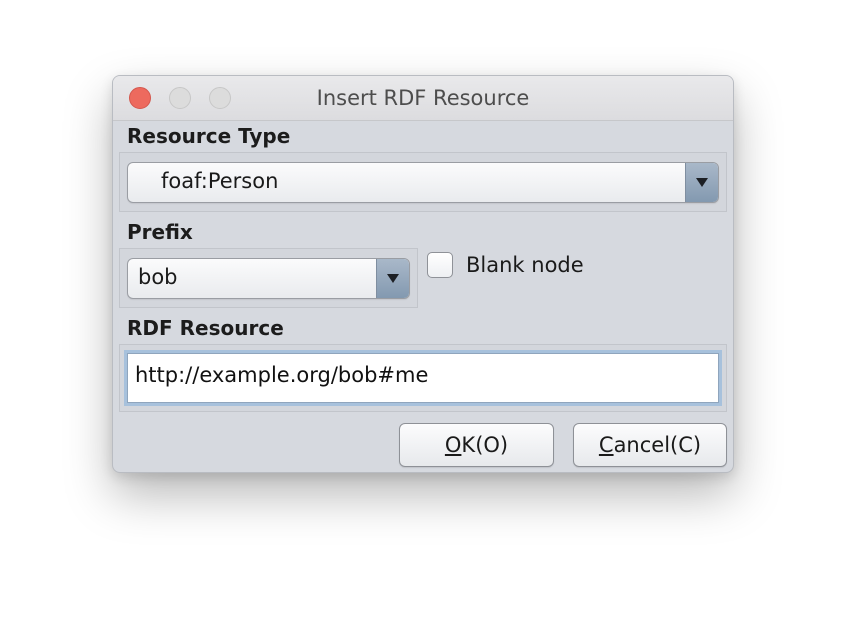 This screenshot has height=620, width=844. I want to click on blank-node-label: Blank node, so click(525, 265).